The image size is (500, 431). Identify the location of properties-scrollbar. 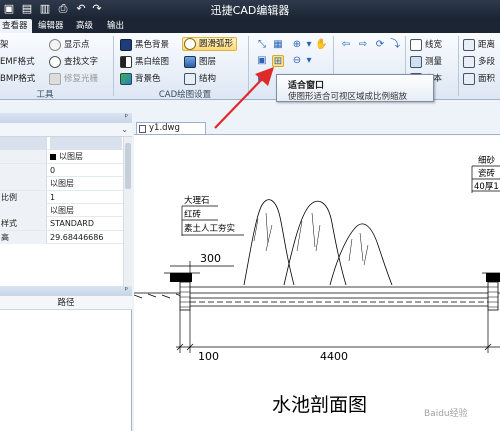
(127, 212).